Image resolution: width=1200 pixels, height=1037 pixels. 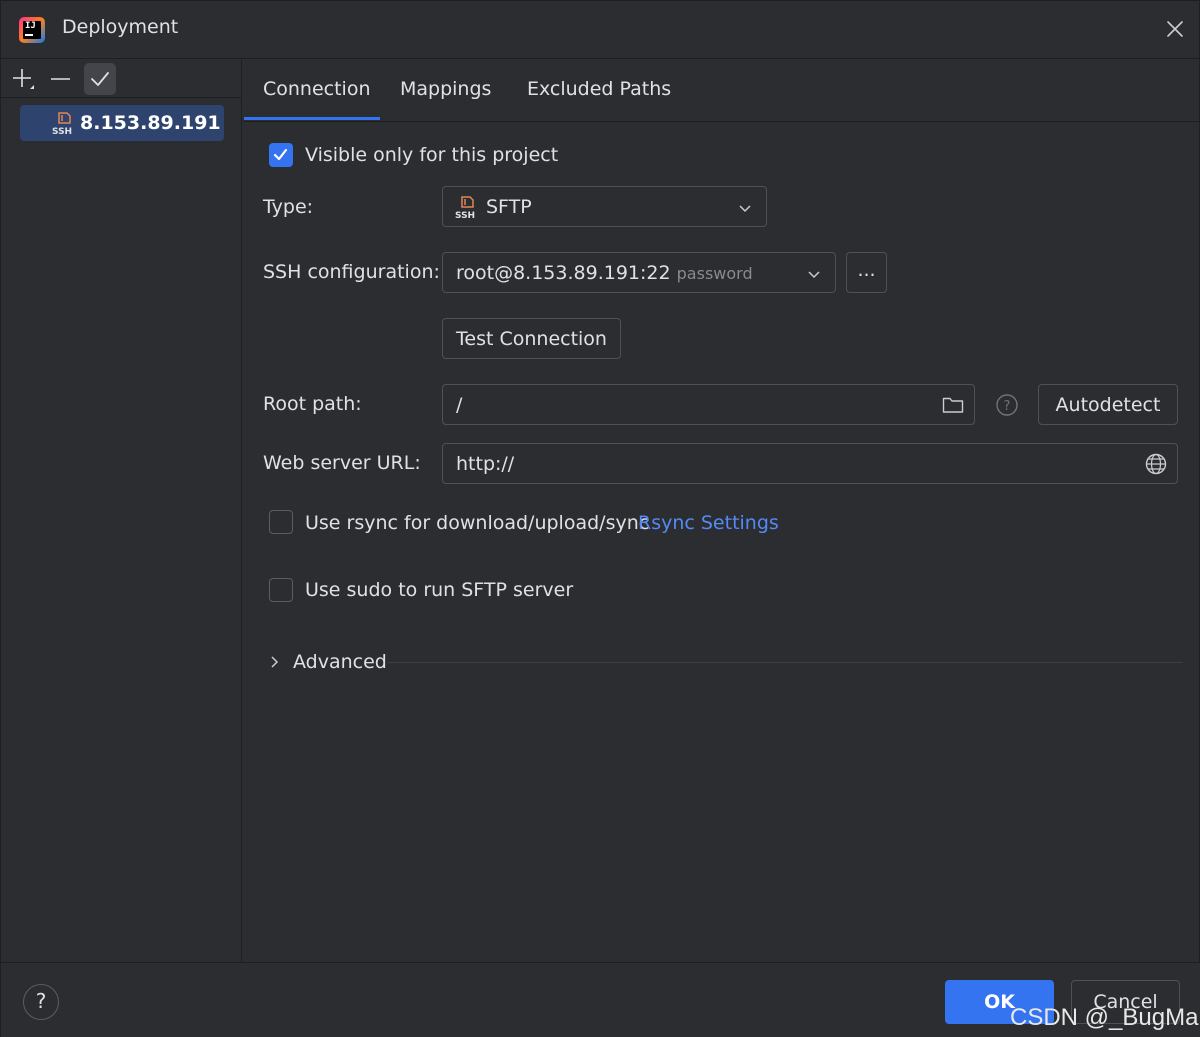 I want to click on visible-only-checkbox, so click(x=281, y=155).